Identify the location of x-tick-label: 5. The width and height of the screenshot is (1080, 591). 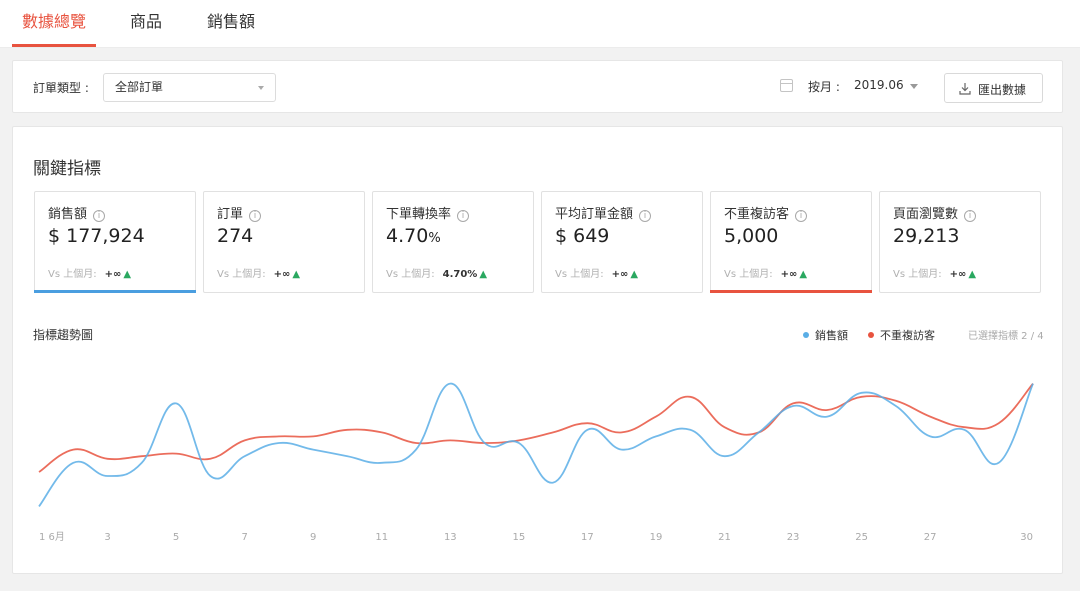
(176, 537).